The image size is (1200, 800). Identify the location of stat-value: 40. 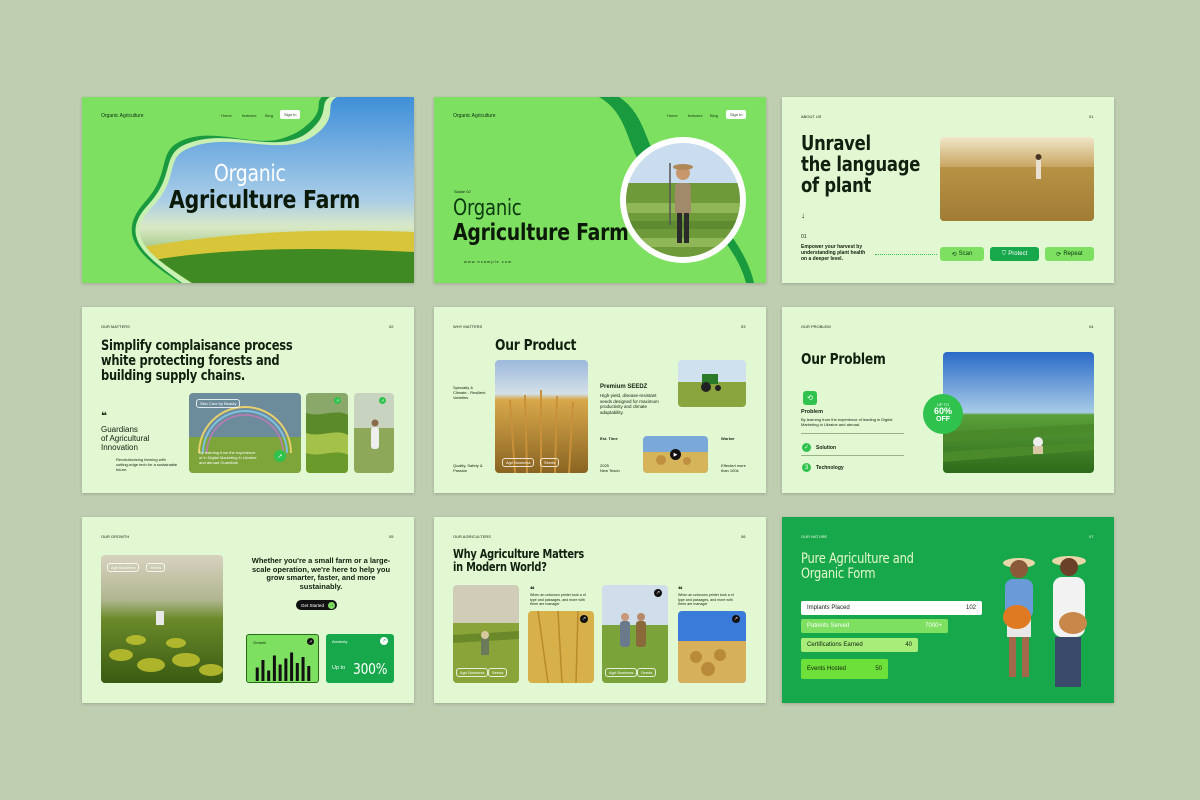
(908, 645).